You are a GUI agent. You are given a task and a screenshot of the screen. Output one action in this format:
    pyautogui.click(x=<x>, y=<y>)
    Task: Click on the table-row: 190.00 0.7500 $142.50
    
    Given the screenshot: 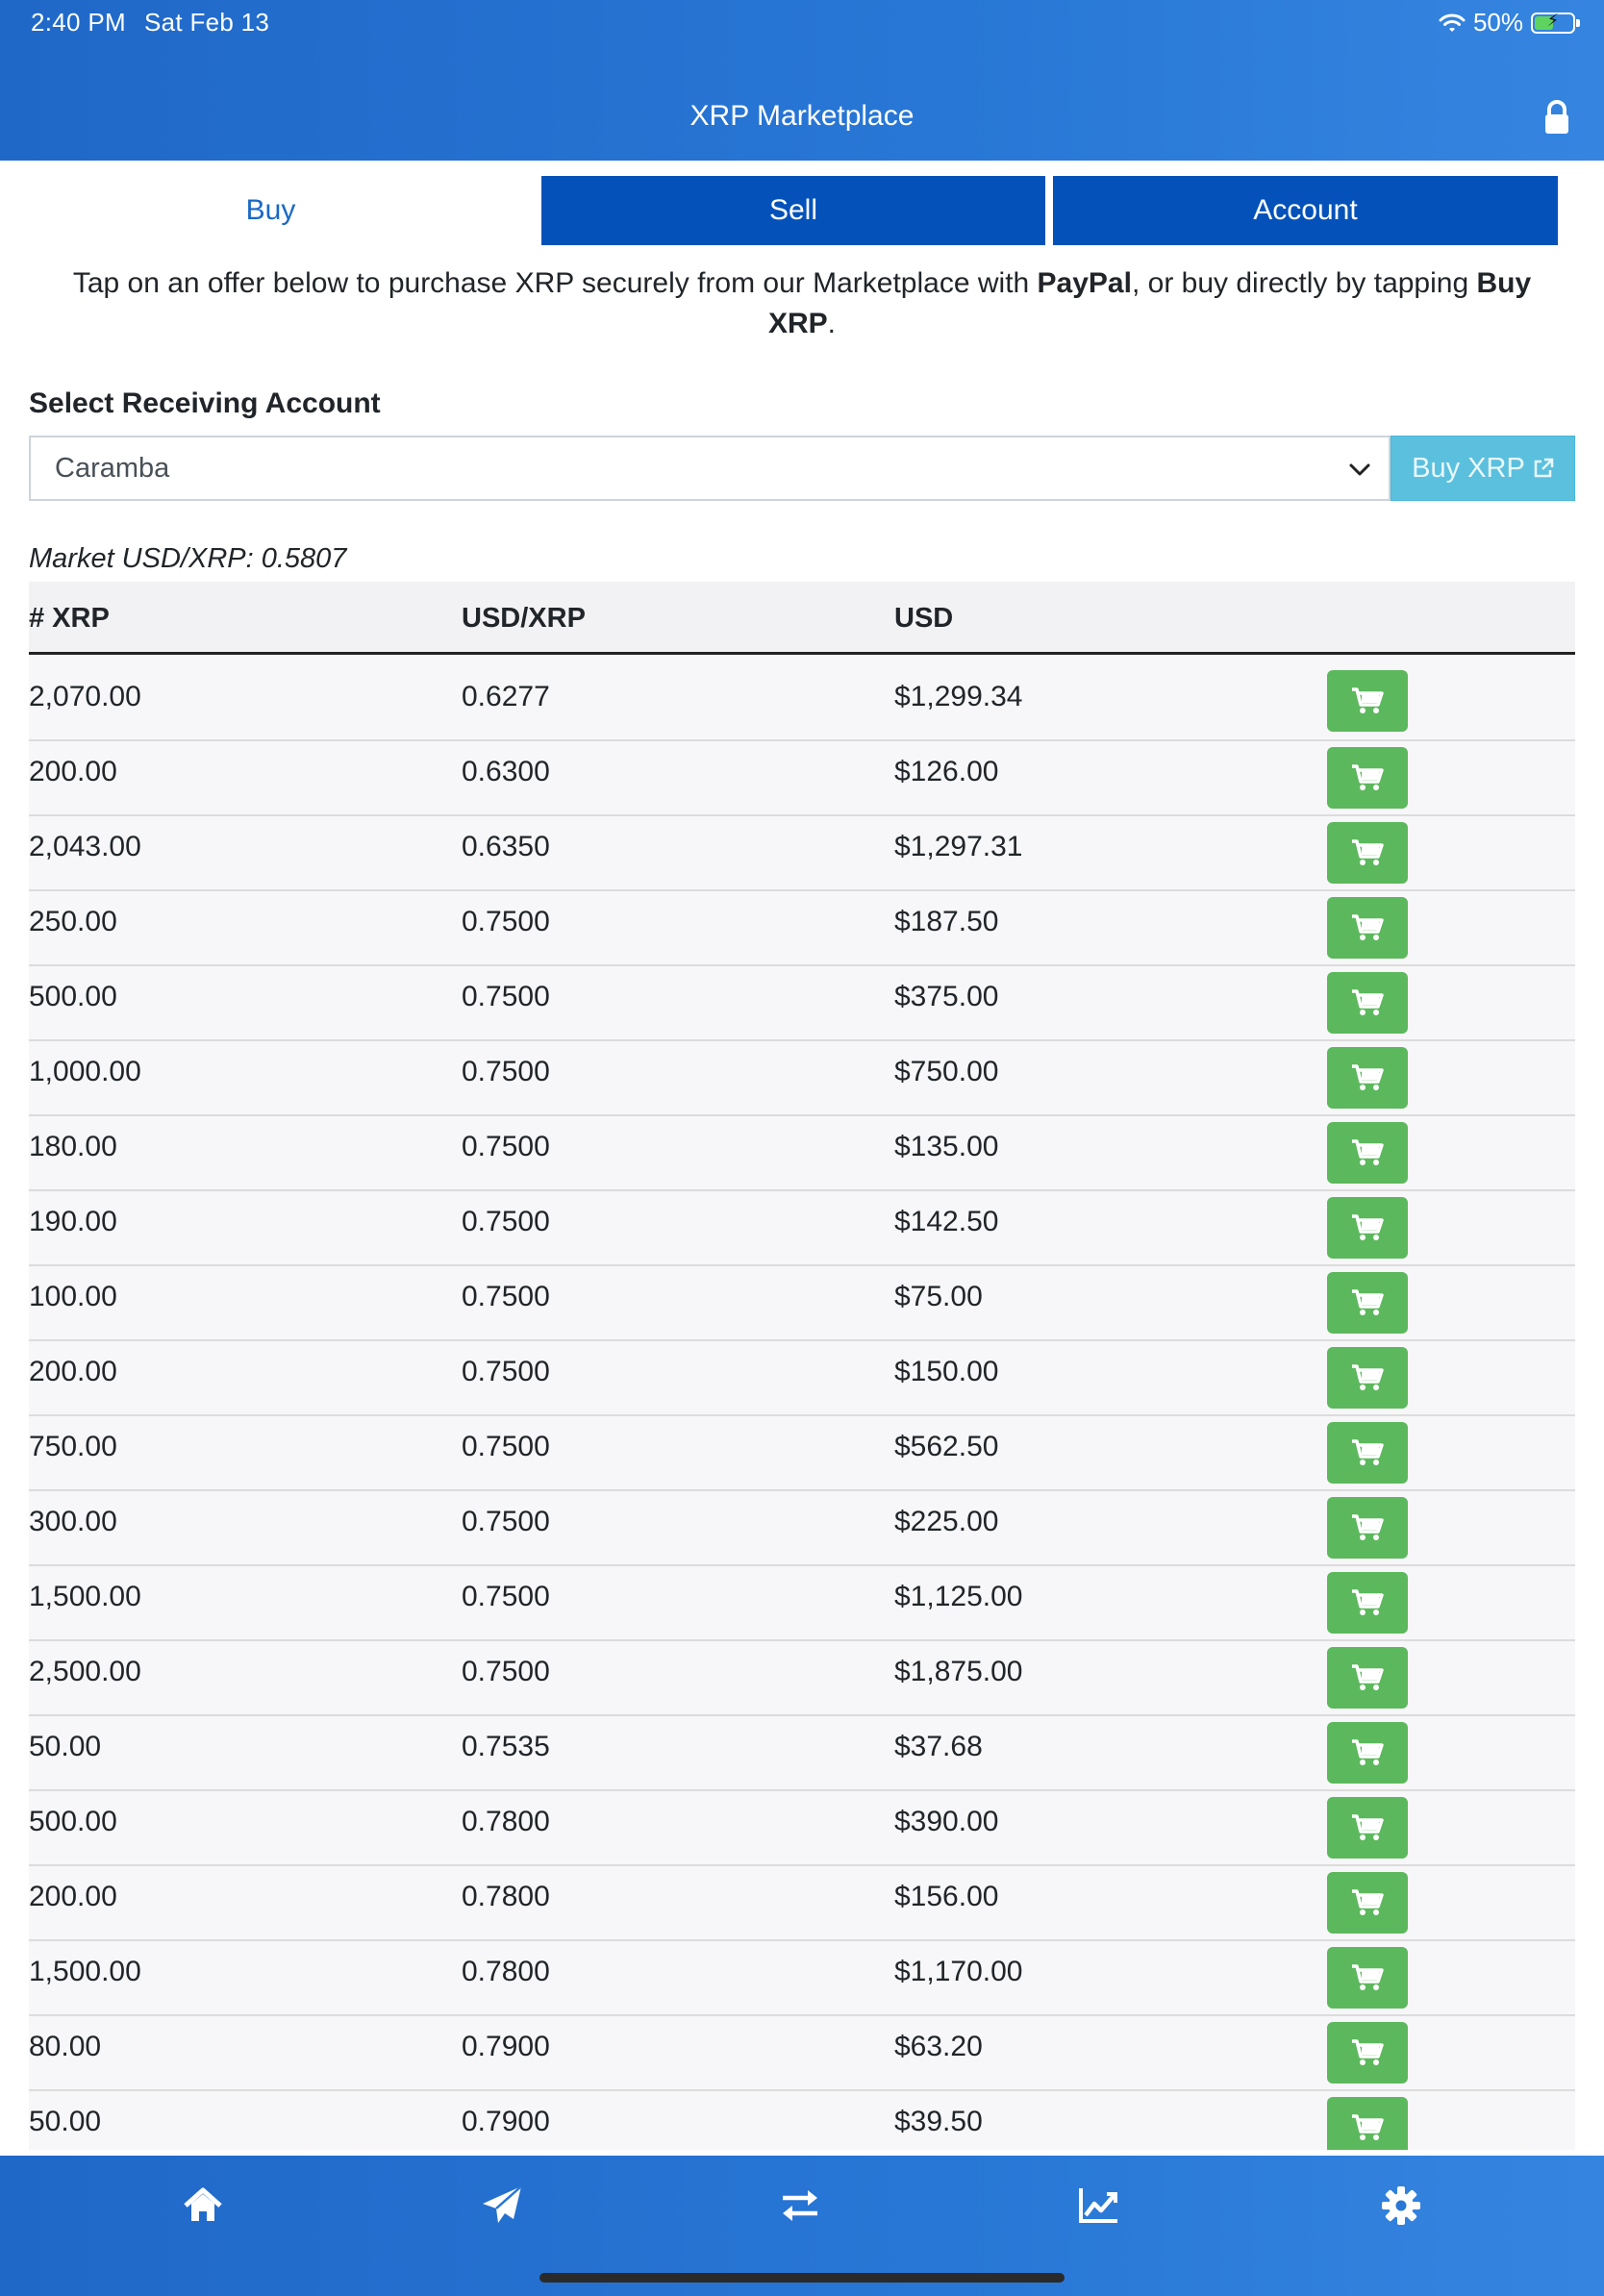 What is the action you would take?
    pyautogui.click(x=802, y=1228)
    